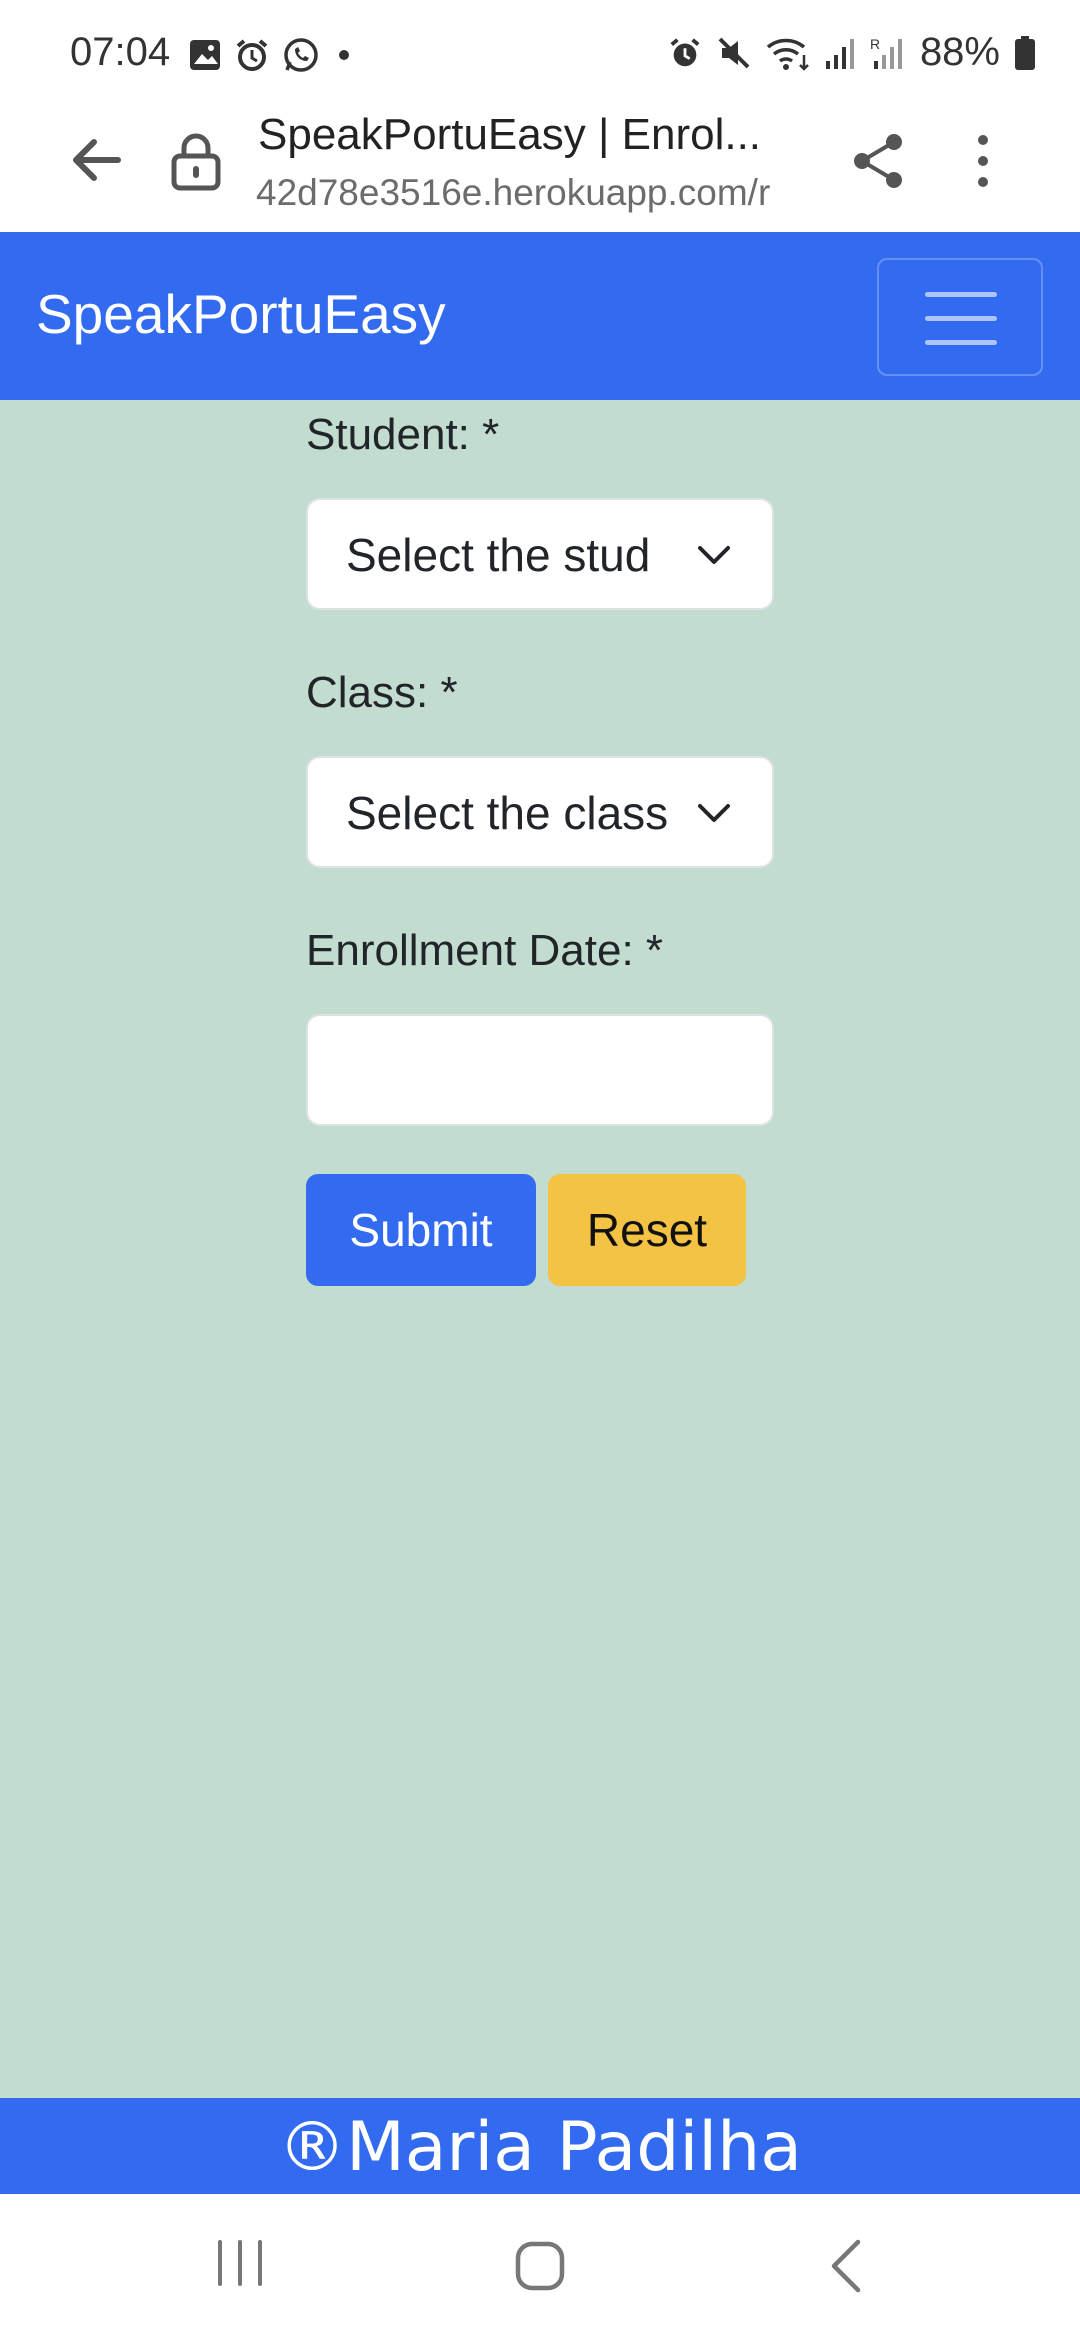  I want to click on signal-roaming-icon: R, so click(886, 52).